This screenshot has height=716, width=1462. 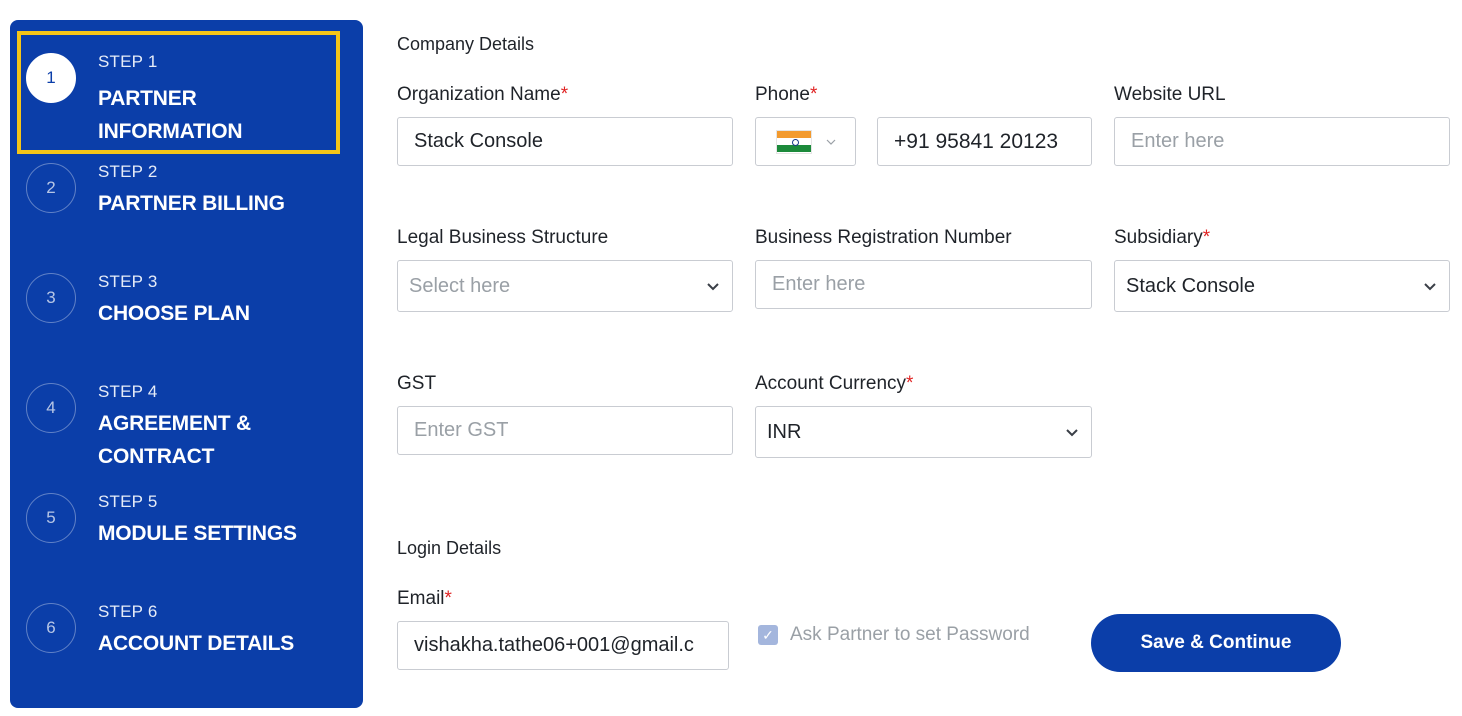 I want to click on subsidiary-label: Subsidiary*, so click(x=1162, y=238).